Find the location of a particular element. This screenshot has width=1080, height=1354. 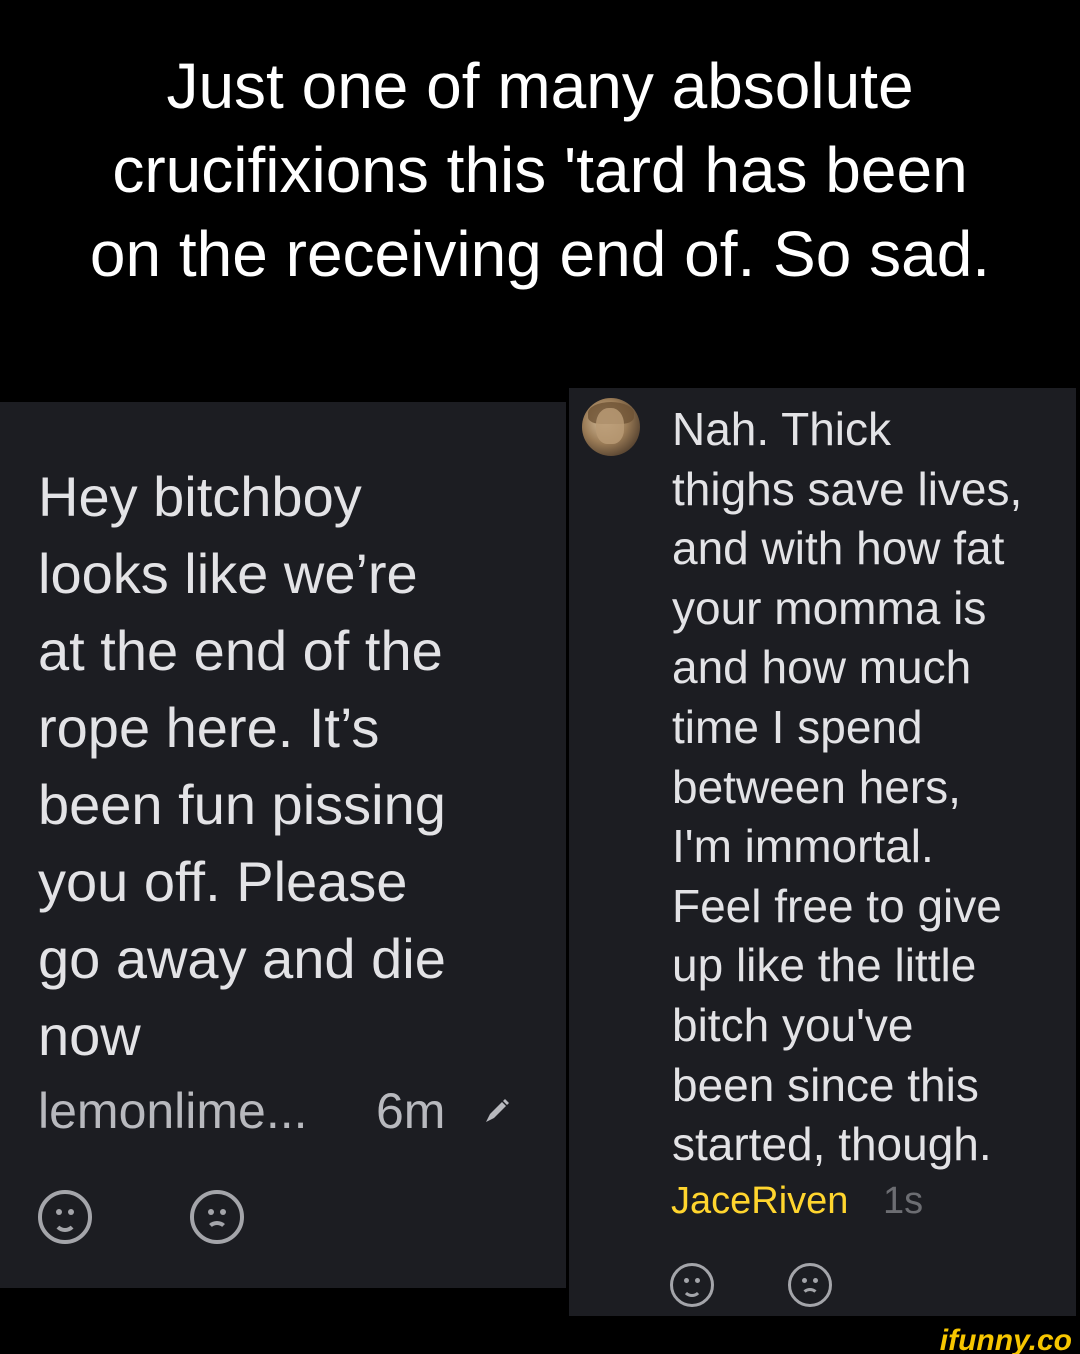

comment-line: and with how fat is located at coordinates (838, 548).